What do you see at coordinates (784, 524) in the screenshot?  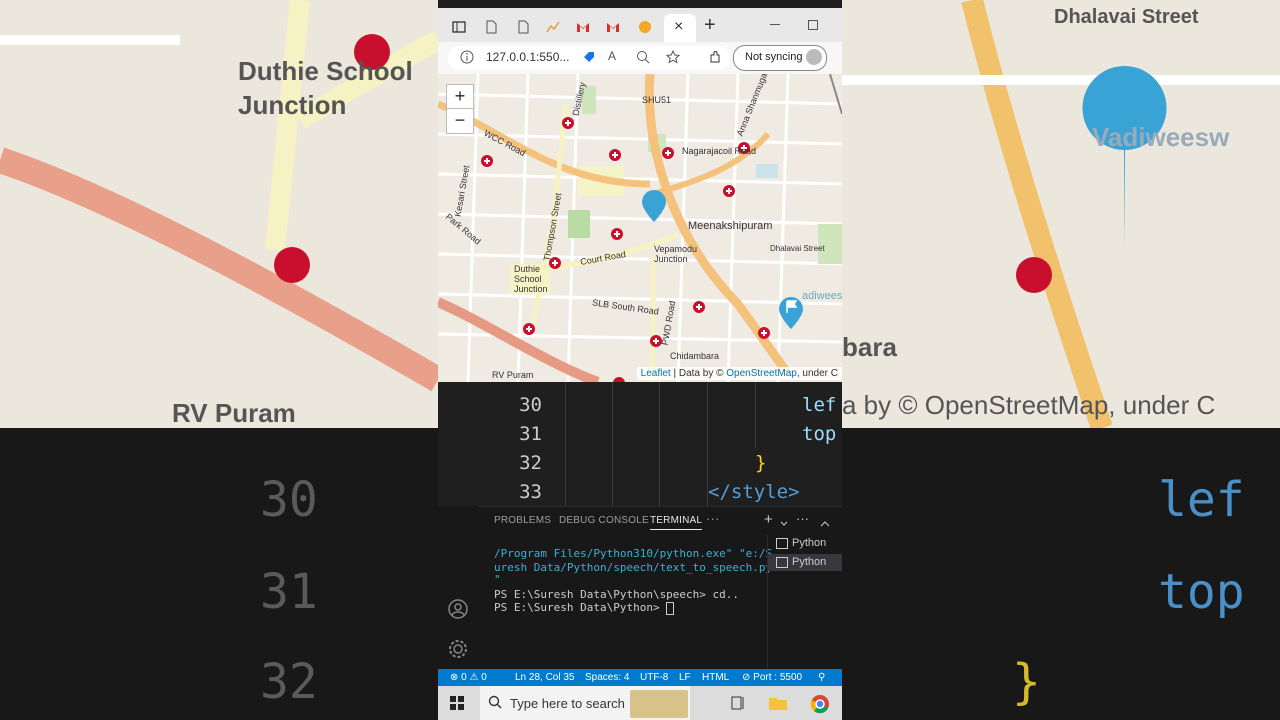 I see `chevron-down-icon` at bounding box center [784, 524].